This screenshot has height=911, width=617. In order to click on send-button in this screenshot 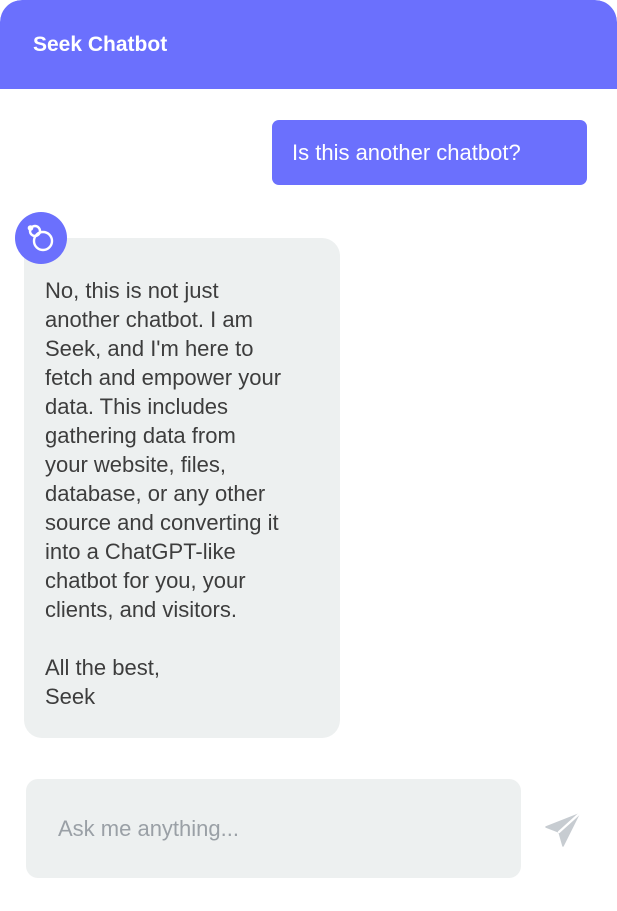, I will do `click(563, 830)`.